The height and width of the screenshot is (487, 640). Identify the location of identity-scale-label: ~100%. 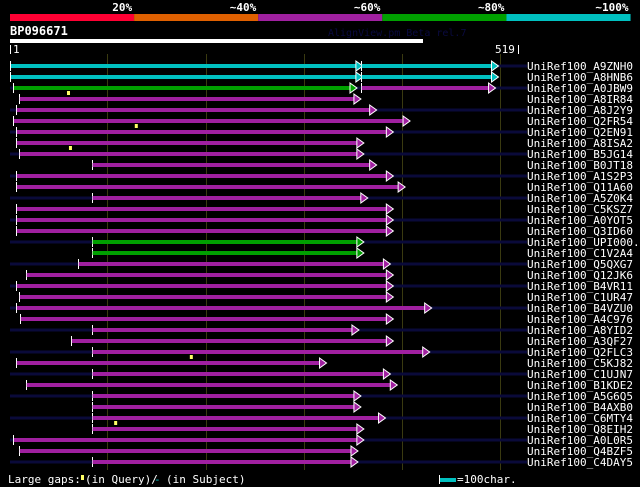
(611, 7).